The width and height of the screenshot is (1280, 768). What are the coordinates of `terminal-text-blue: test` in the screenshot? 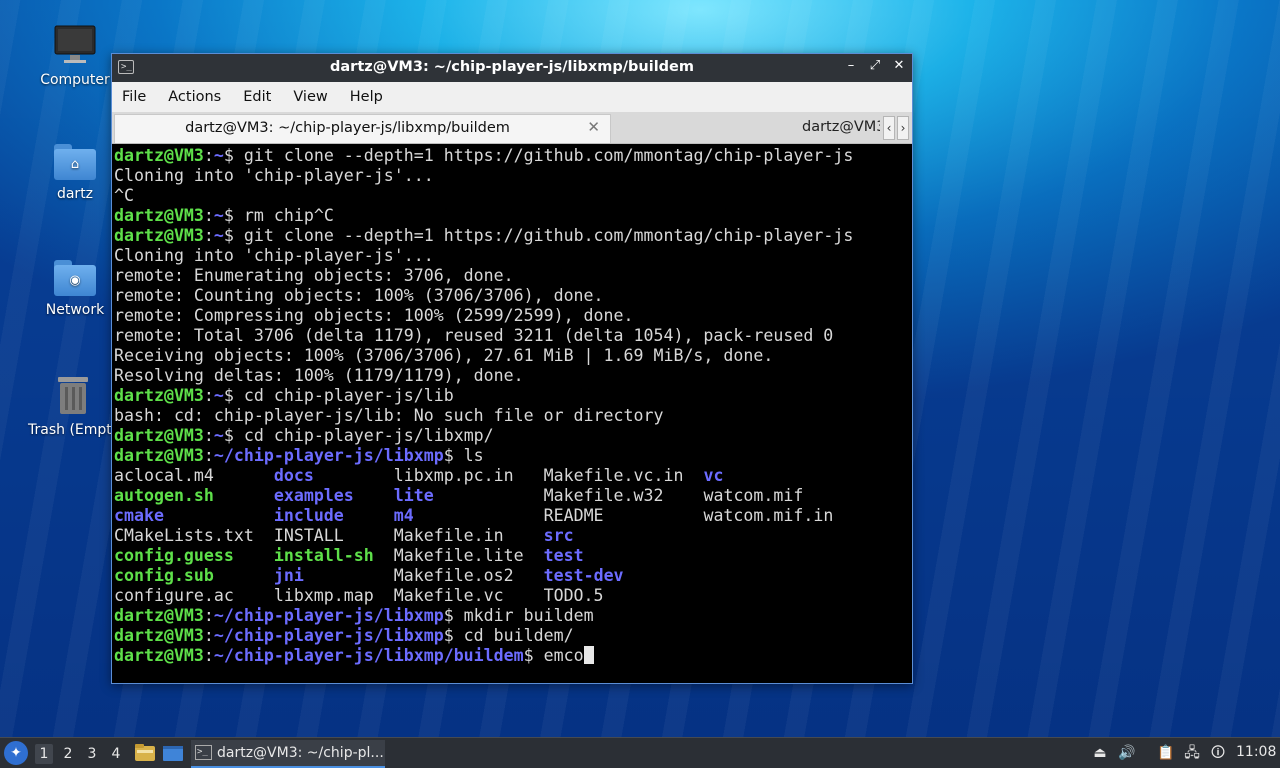 It's located at (563, 555).